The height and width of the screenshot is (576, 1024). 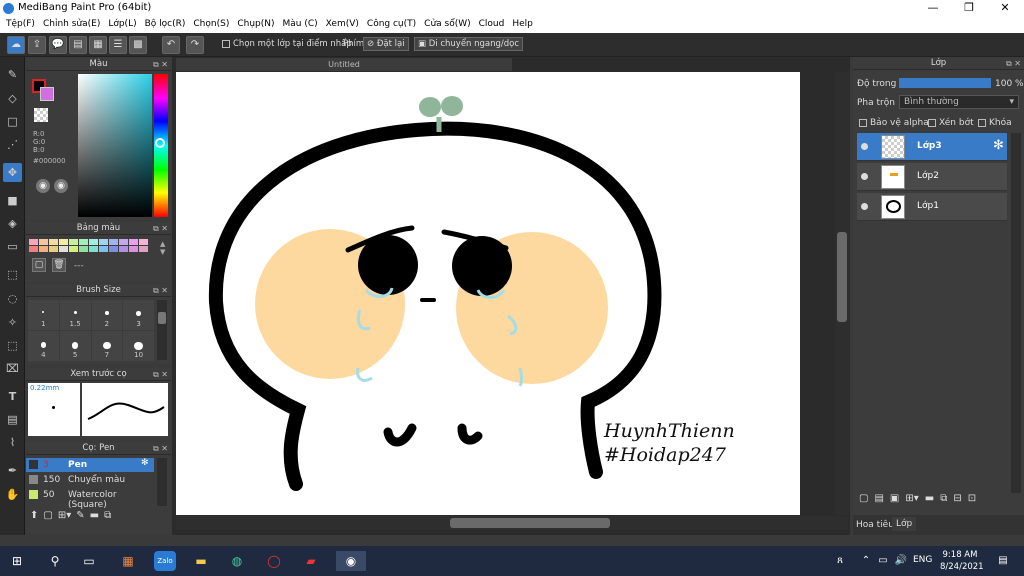 I want to click on add-brush-icon: ⊞▾, so click(x=64, y=515).